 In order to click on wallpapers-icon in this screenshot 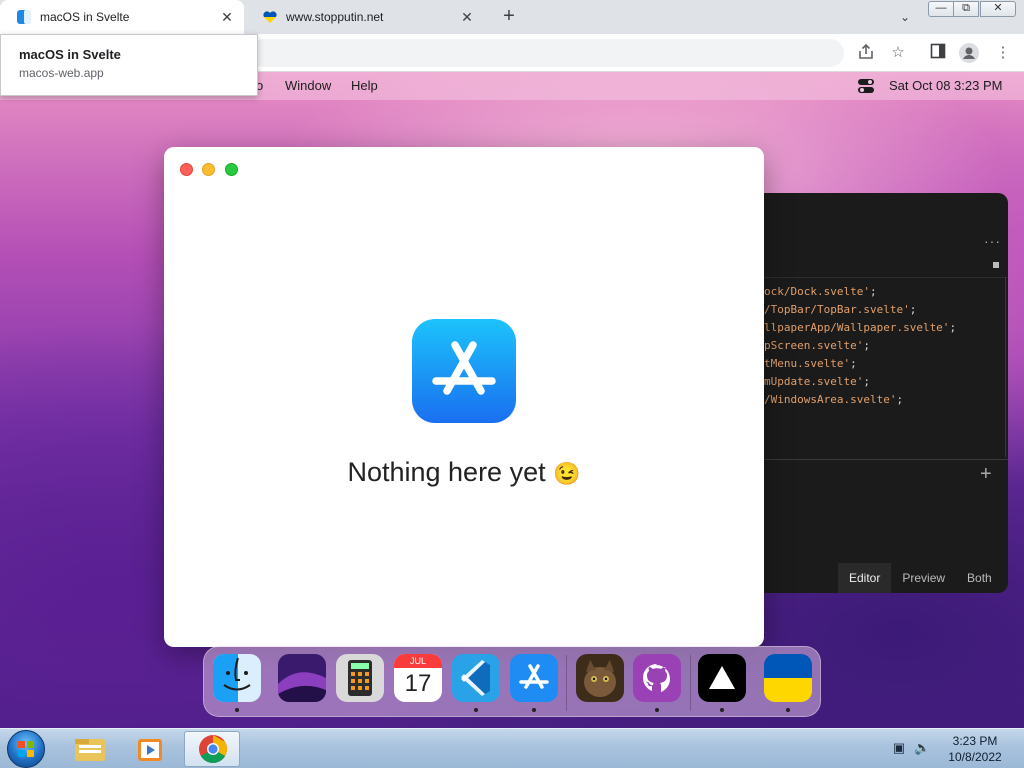, I will do `click(302, 678)`.